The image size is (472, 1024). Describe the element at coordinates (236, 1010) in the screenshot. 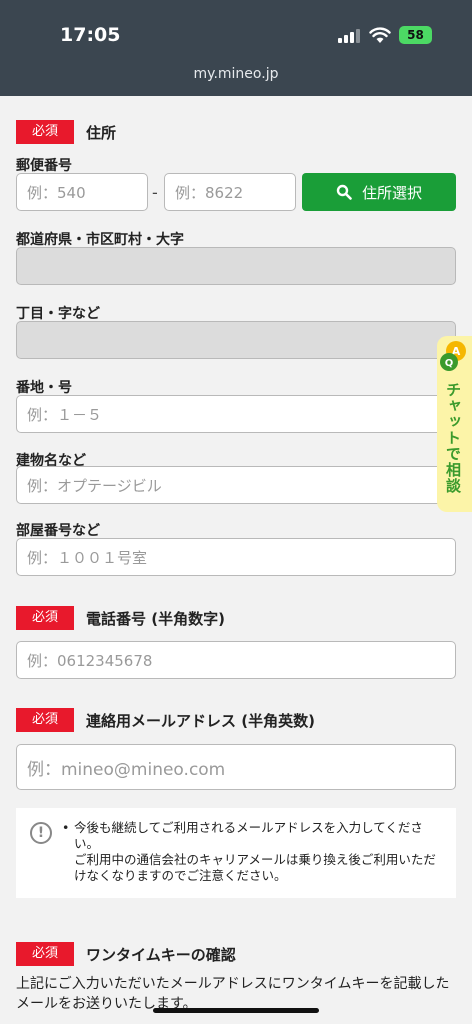

I see `home-indicator` at that location.